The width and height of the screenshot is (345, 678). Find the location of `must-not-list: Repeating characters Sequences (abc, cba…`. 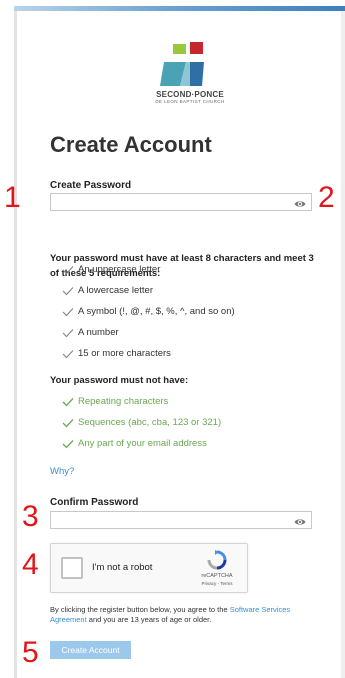

must-not-list: Repeating characters Sequences (abc, cba… is located at coordinates (141, 422).